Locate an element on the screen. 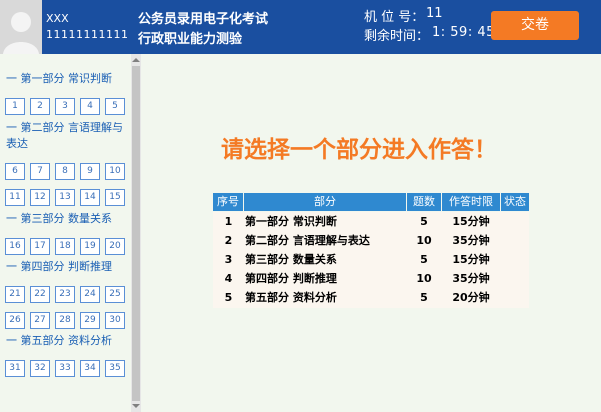 The height and width of the screenshot is (412, 601). triangle-up-icon is located at coordinates (136, 60).